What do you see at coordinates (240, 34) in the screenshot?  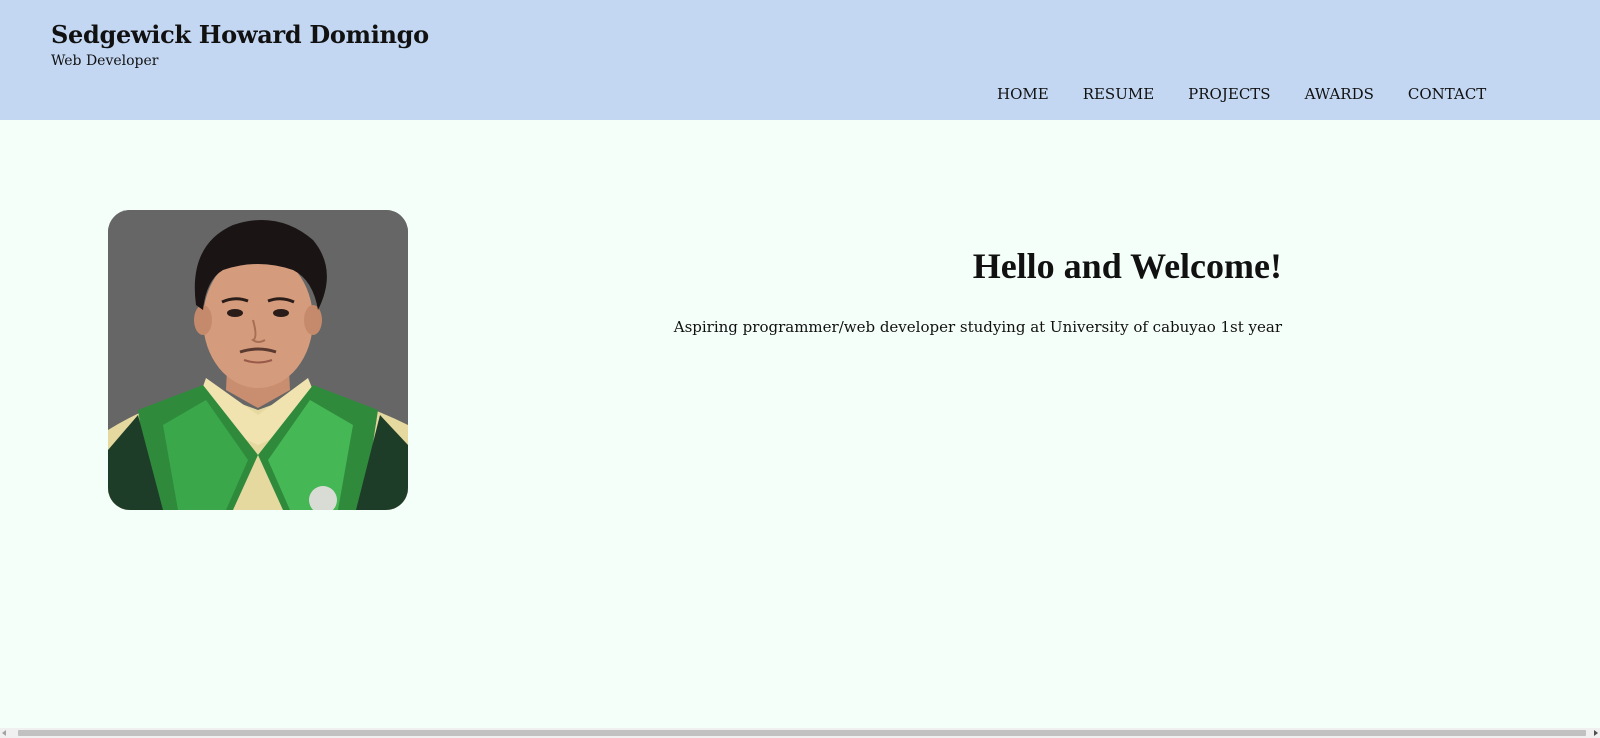 I see `site-name: Sedgewick Howard Domingo` at bounding box center [240, 34].